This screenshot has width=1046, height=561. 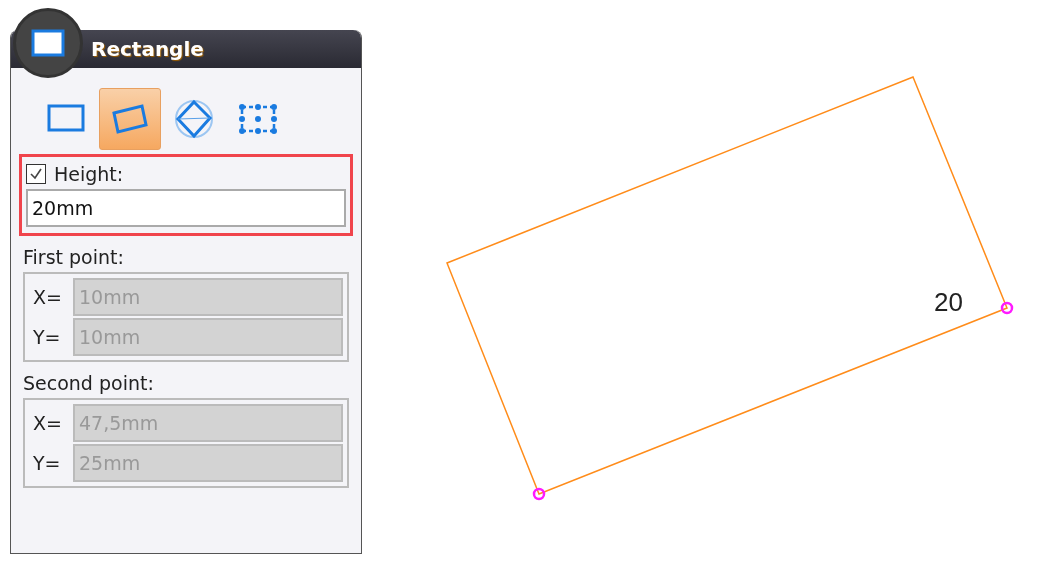 I want to click on point-label: Second point:, so click(x=89, y=383).